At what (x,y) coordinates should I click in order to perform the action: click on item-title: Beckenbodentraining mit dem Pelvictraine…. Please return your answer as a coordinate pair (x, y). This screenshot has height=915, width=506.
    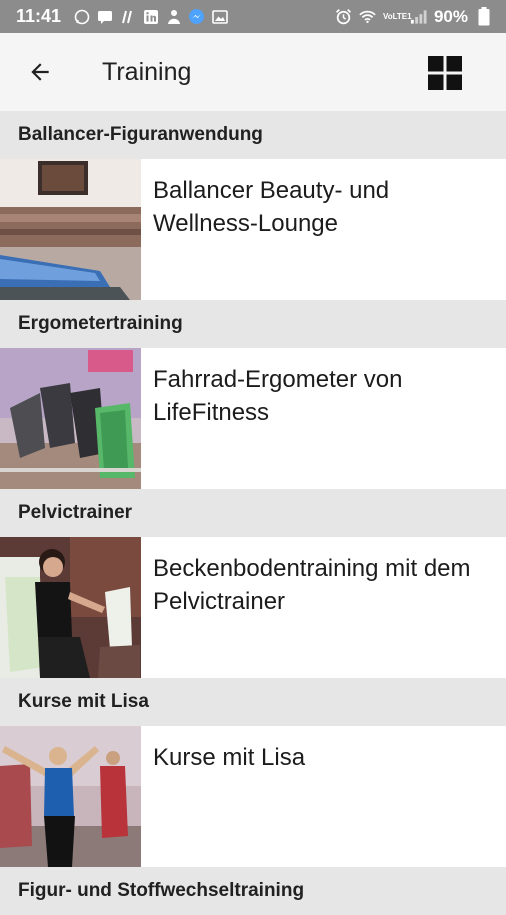
    Looking at the image, I should click on (312, 585).